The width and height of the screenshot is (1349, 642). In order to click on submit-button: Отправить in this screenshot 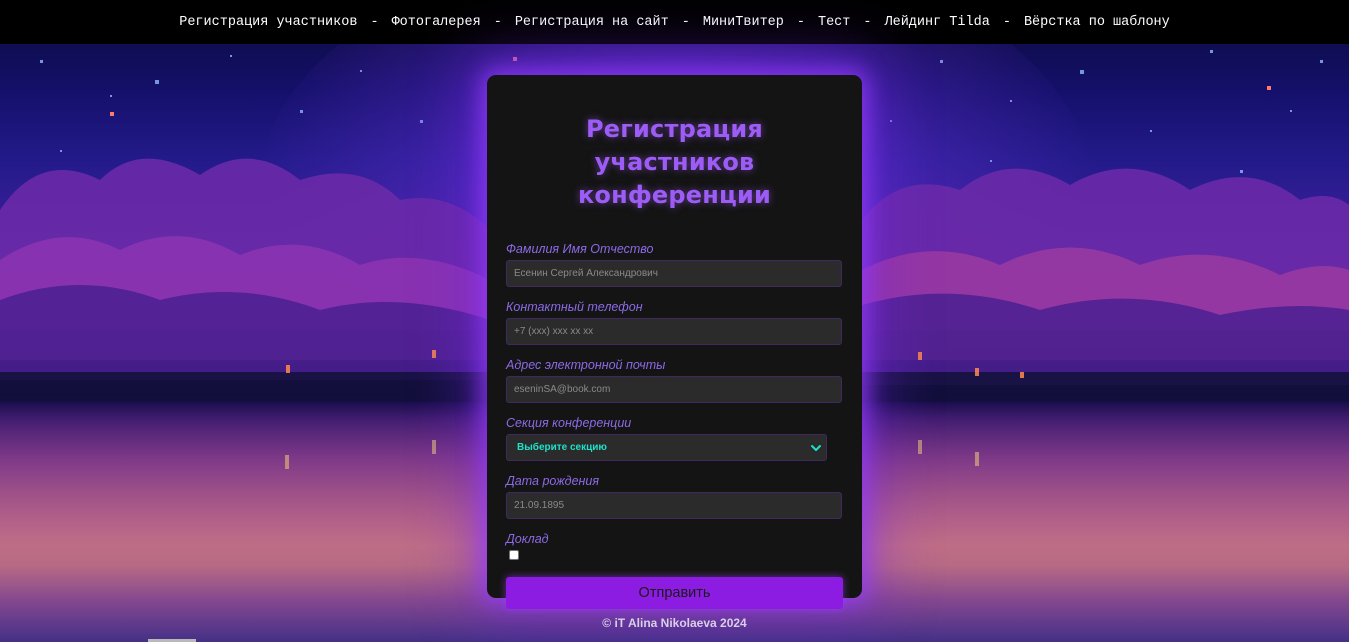, I will do `click(674, 593)`.